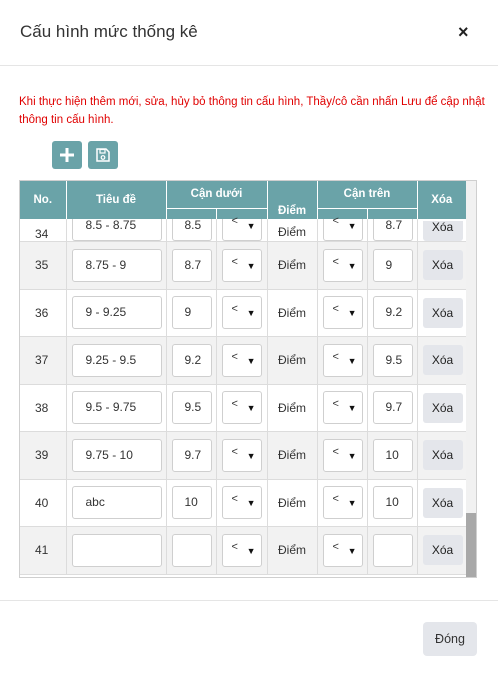  Describe the element at coordinates (191, 550) in the screenshot. I see `lower-input` at that location.